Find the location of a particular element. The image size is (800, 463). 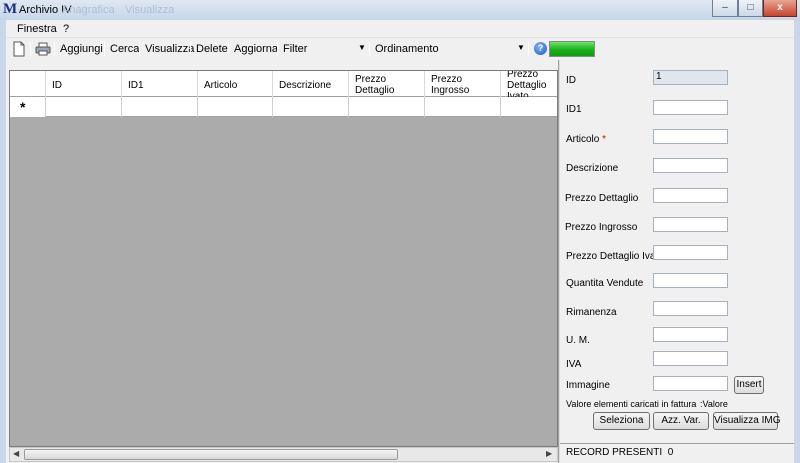

iva-field is located at coordinates (690, 358).